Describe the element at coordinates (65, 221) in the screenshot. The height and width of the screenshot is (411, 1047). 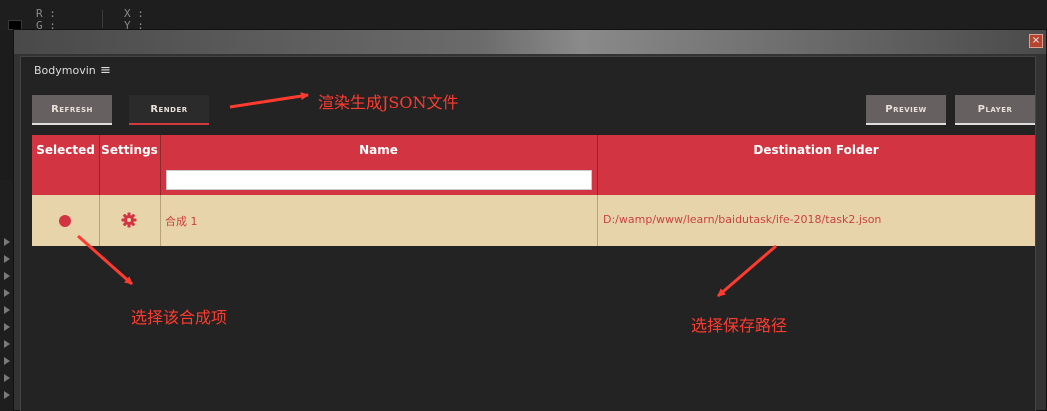
I see `selected-indicator` at that location.